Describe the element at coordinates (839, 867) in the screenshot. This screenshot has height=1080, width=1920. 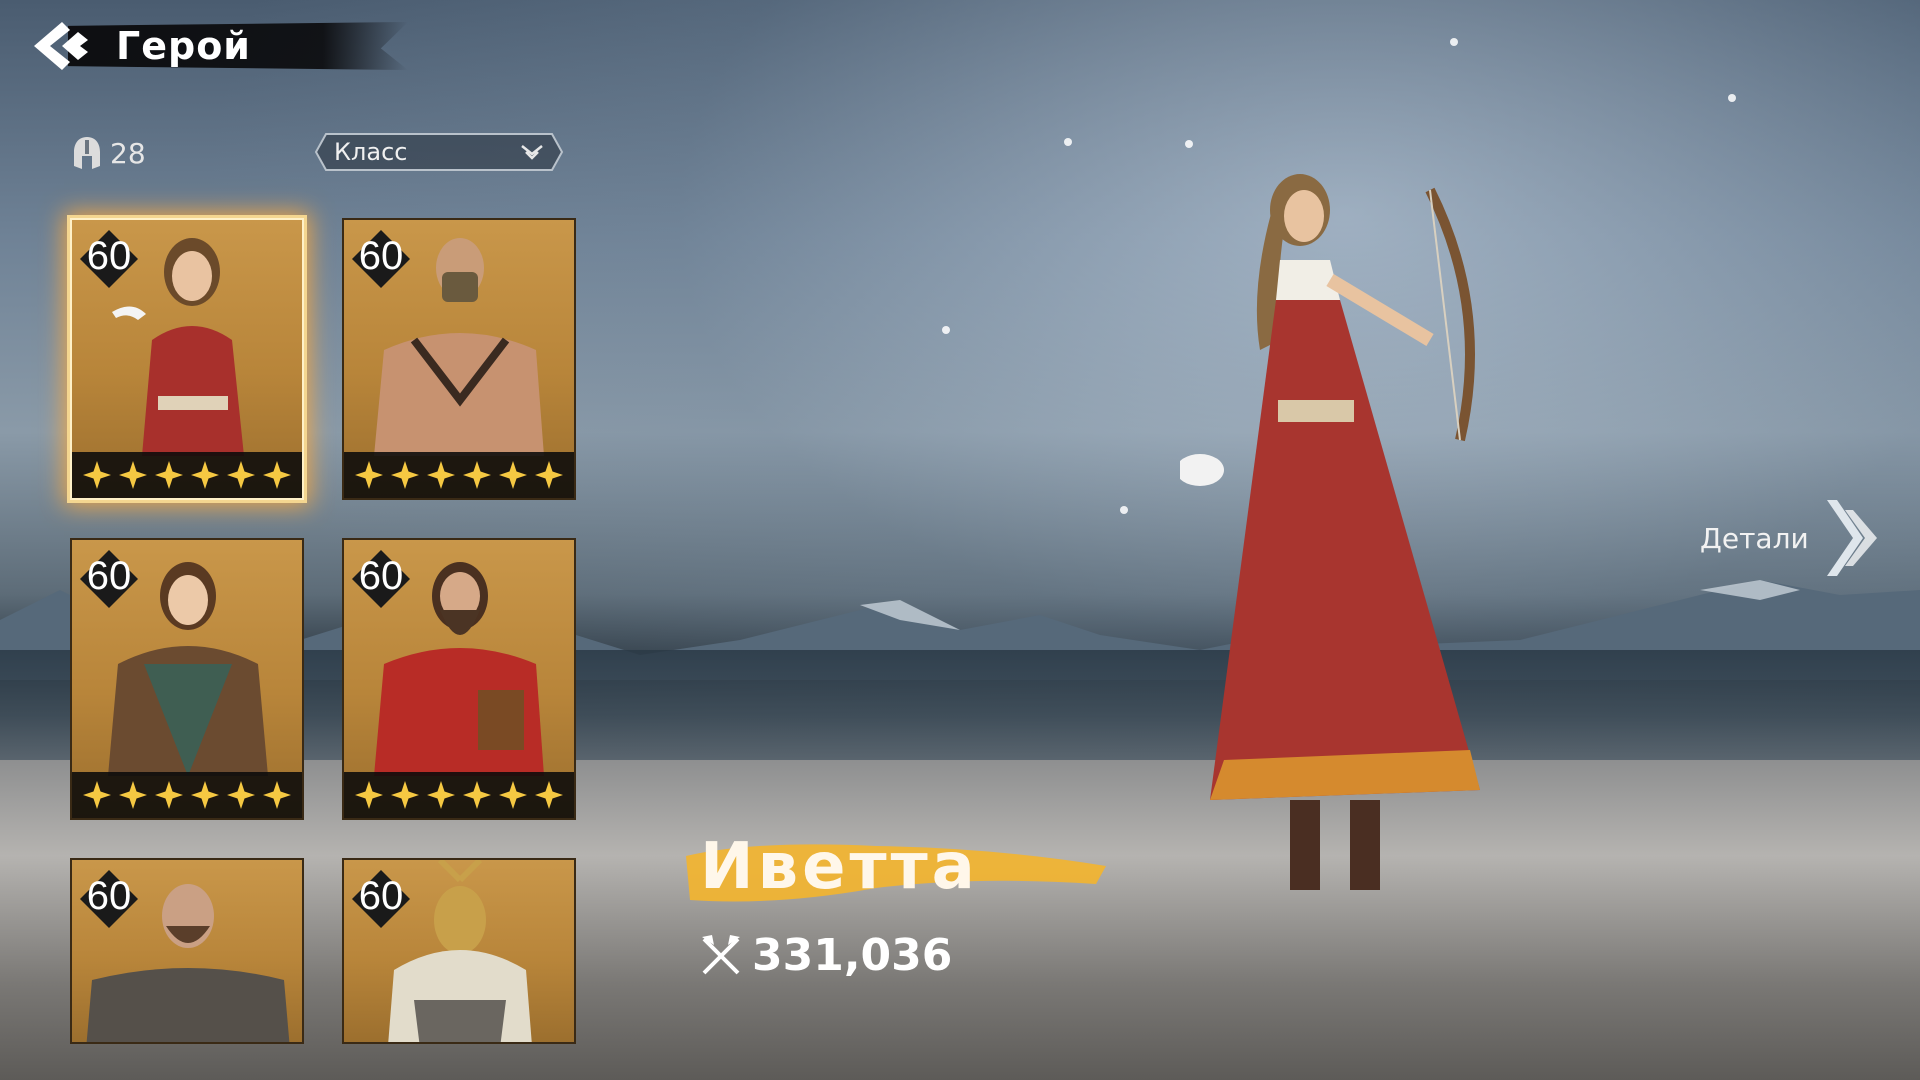
I see `hero-name: Иветта` at that location.